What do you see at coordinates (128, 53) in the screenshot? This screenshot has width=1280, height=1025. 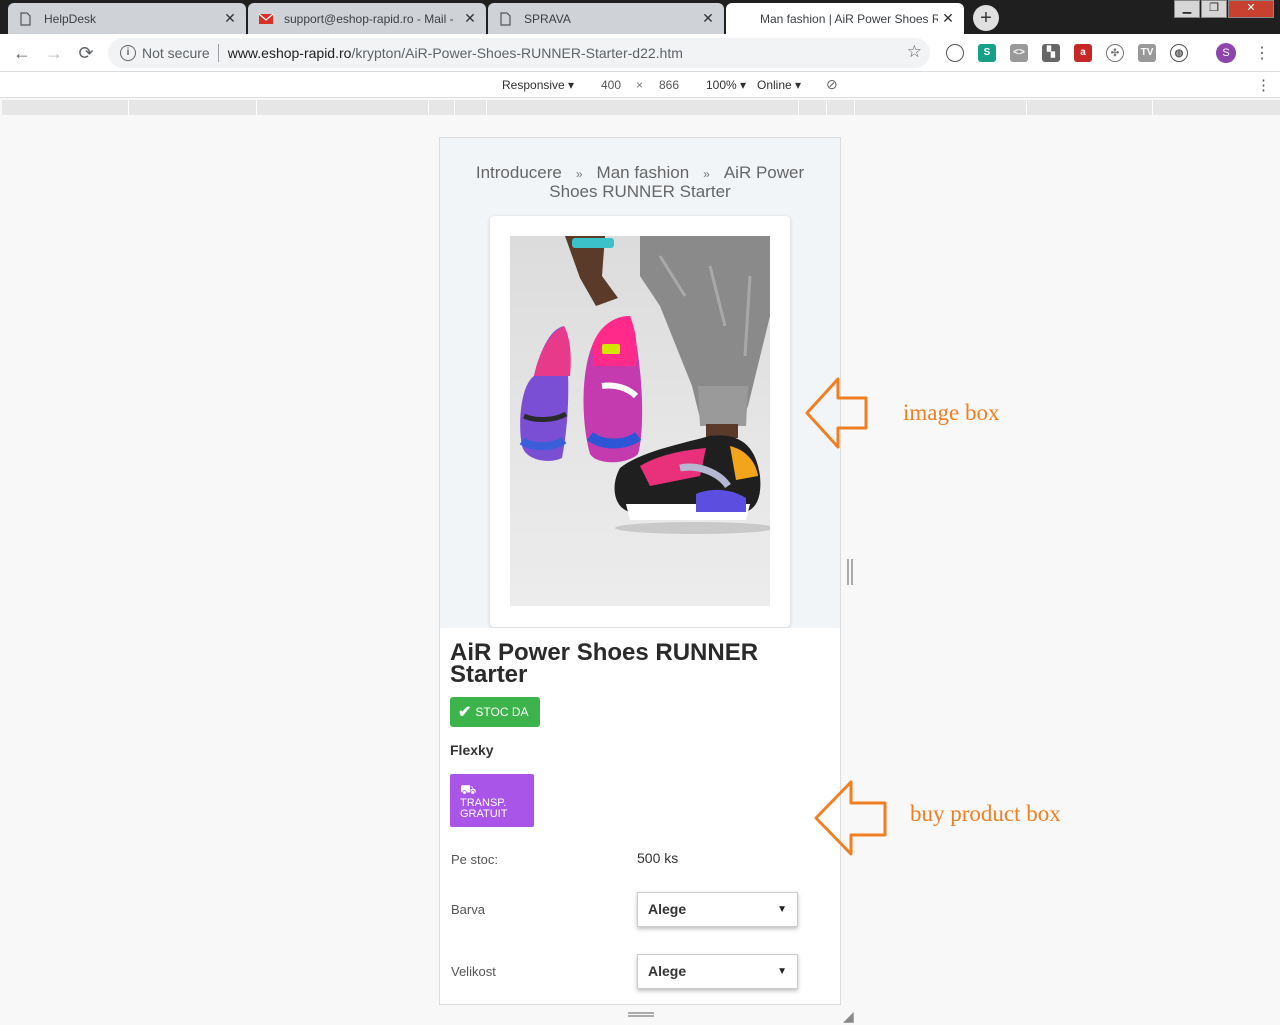 I see `info-icon: i` at bounding box center [128, 53].